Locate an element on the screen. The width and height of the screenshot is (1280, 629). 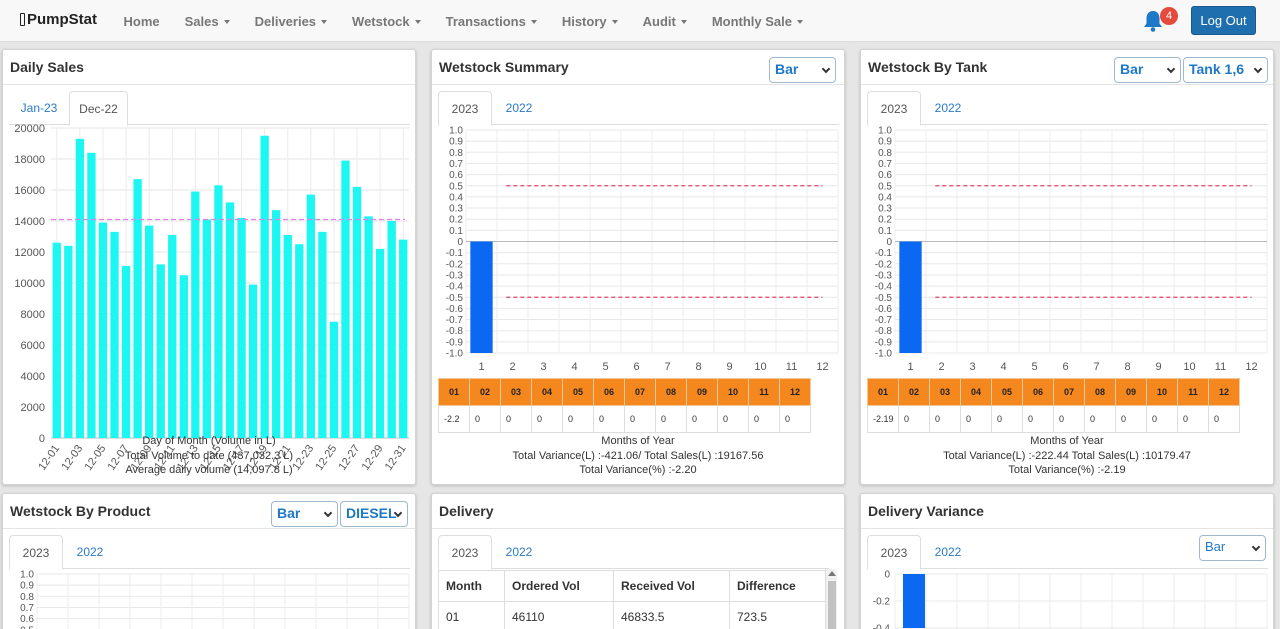
x-tick-label: 10 is located at coordinates (1189, 367).